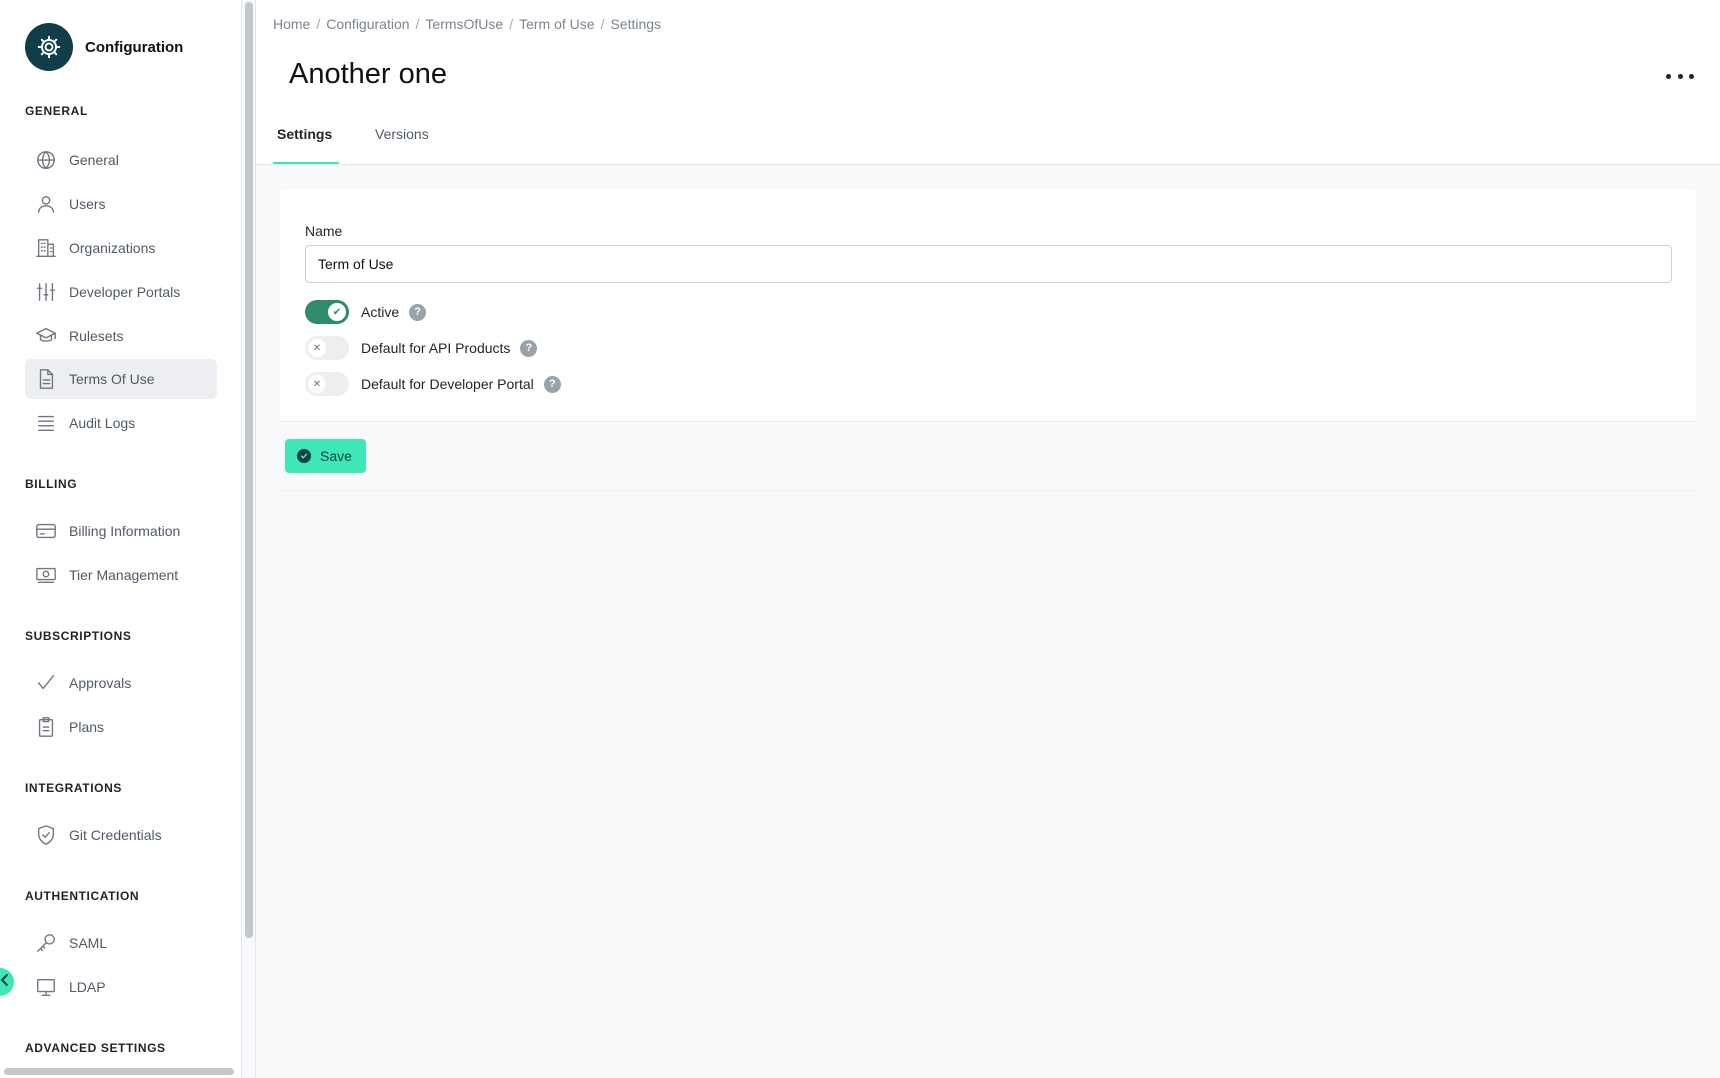 This screenshot has width=1720, height=1078. I want to click on breadcrumb-term-of-use: Term of Use, so click(556, 24).